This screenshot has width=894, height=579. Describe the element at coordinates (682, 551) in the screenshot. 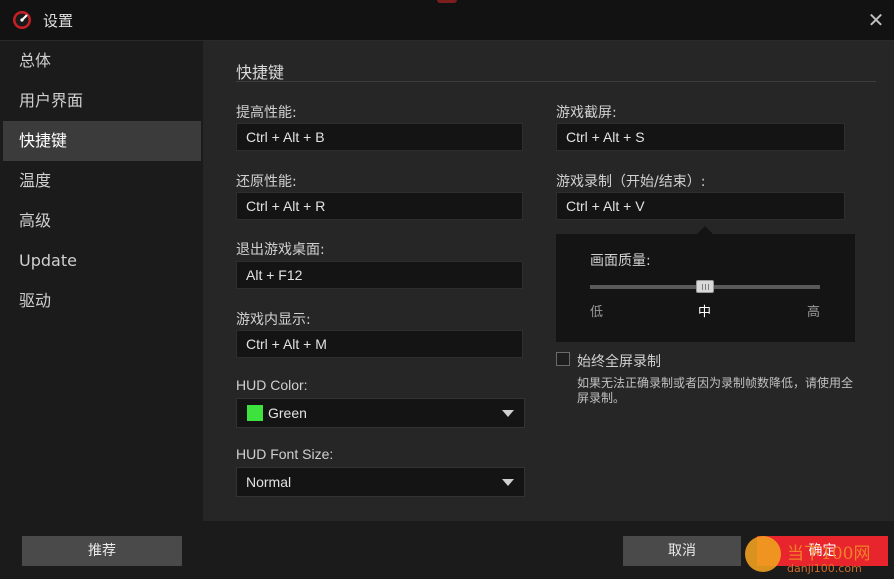

I see `cancel-button: 取消` at that location.